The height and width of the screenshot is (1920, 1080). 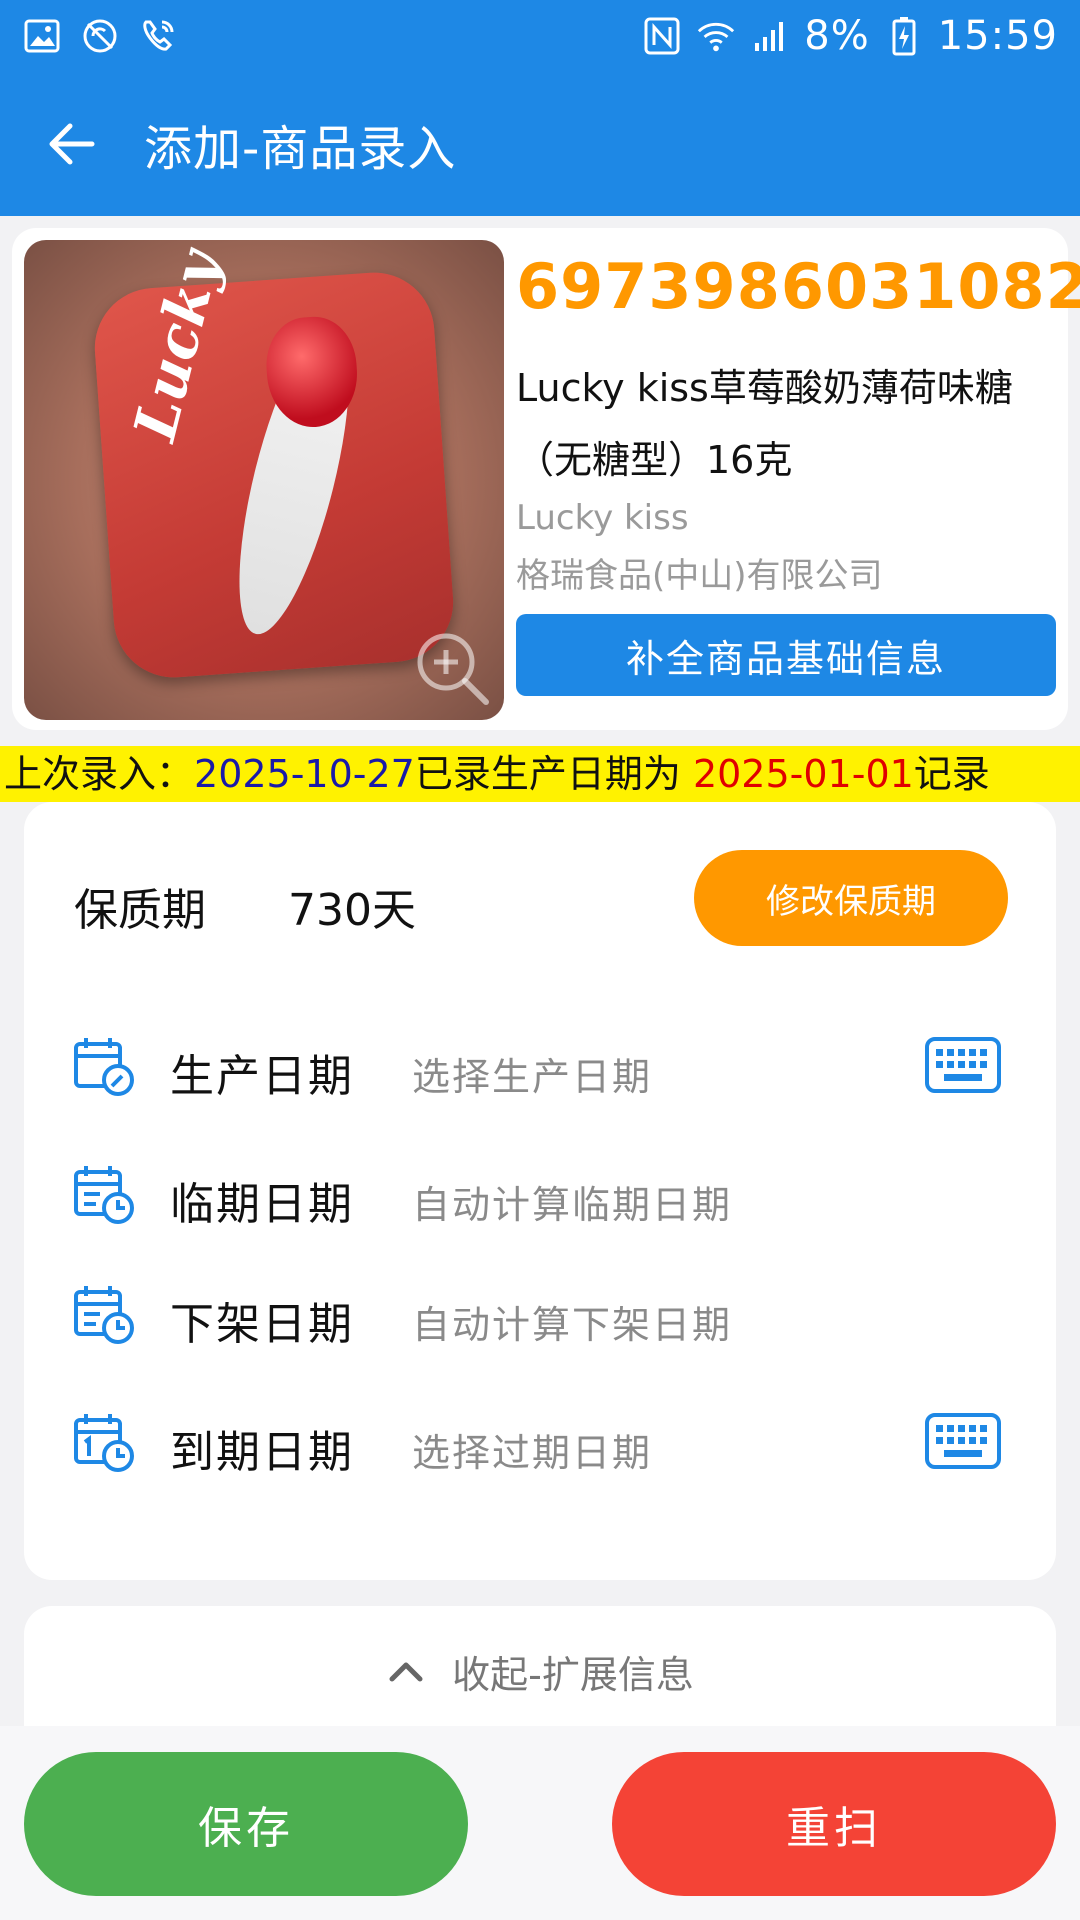 I want to click on wifi-icon, so click(x=716, y=36).